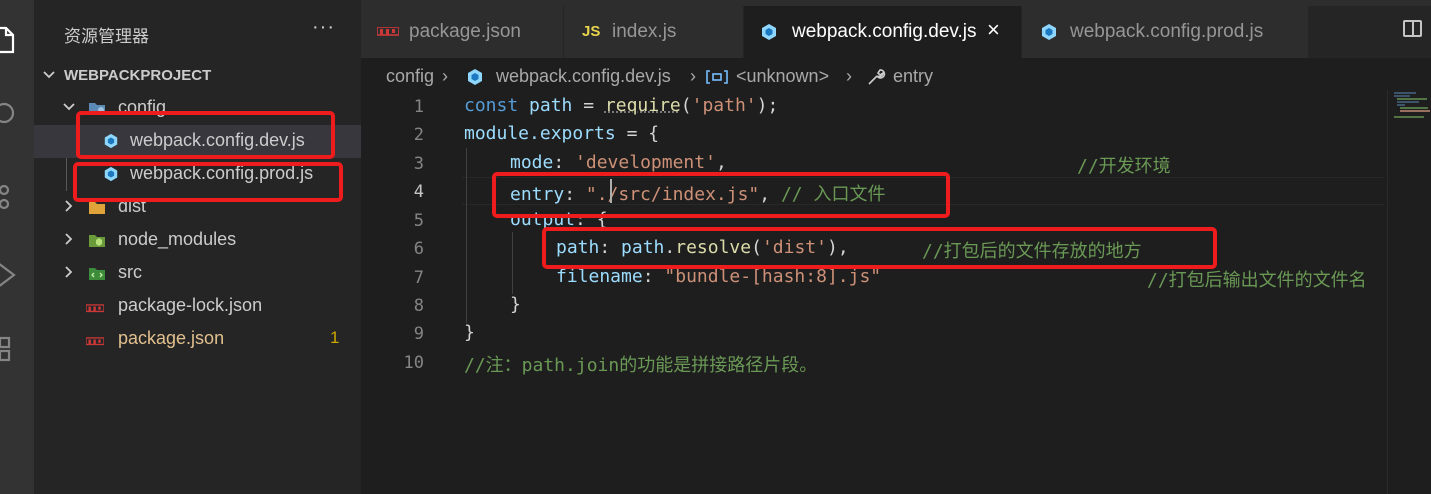 The width and height of the screenshot is (1431, 494). Describe the element at coordinates (323, 27) in the screenshot. I see `more-actions-icon: ···` at that location.